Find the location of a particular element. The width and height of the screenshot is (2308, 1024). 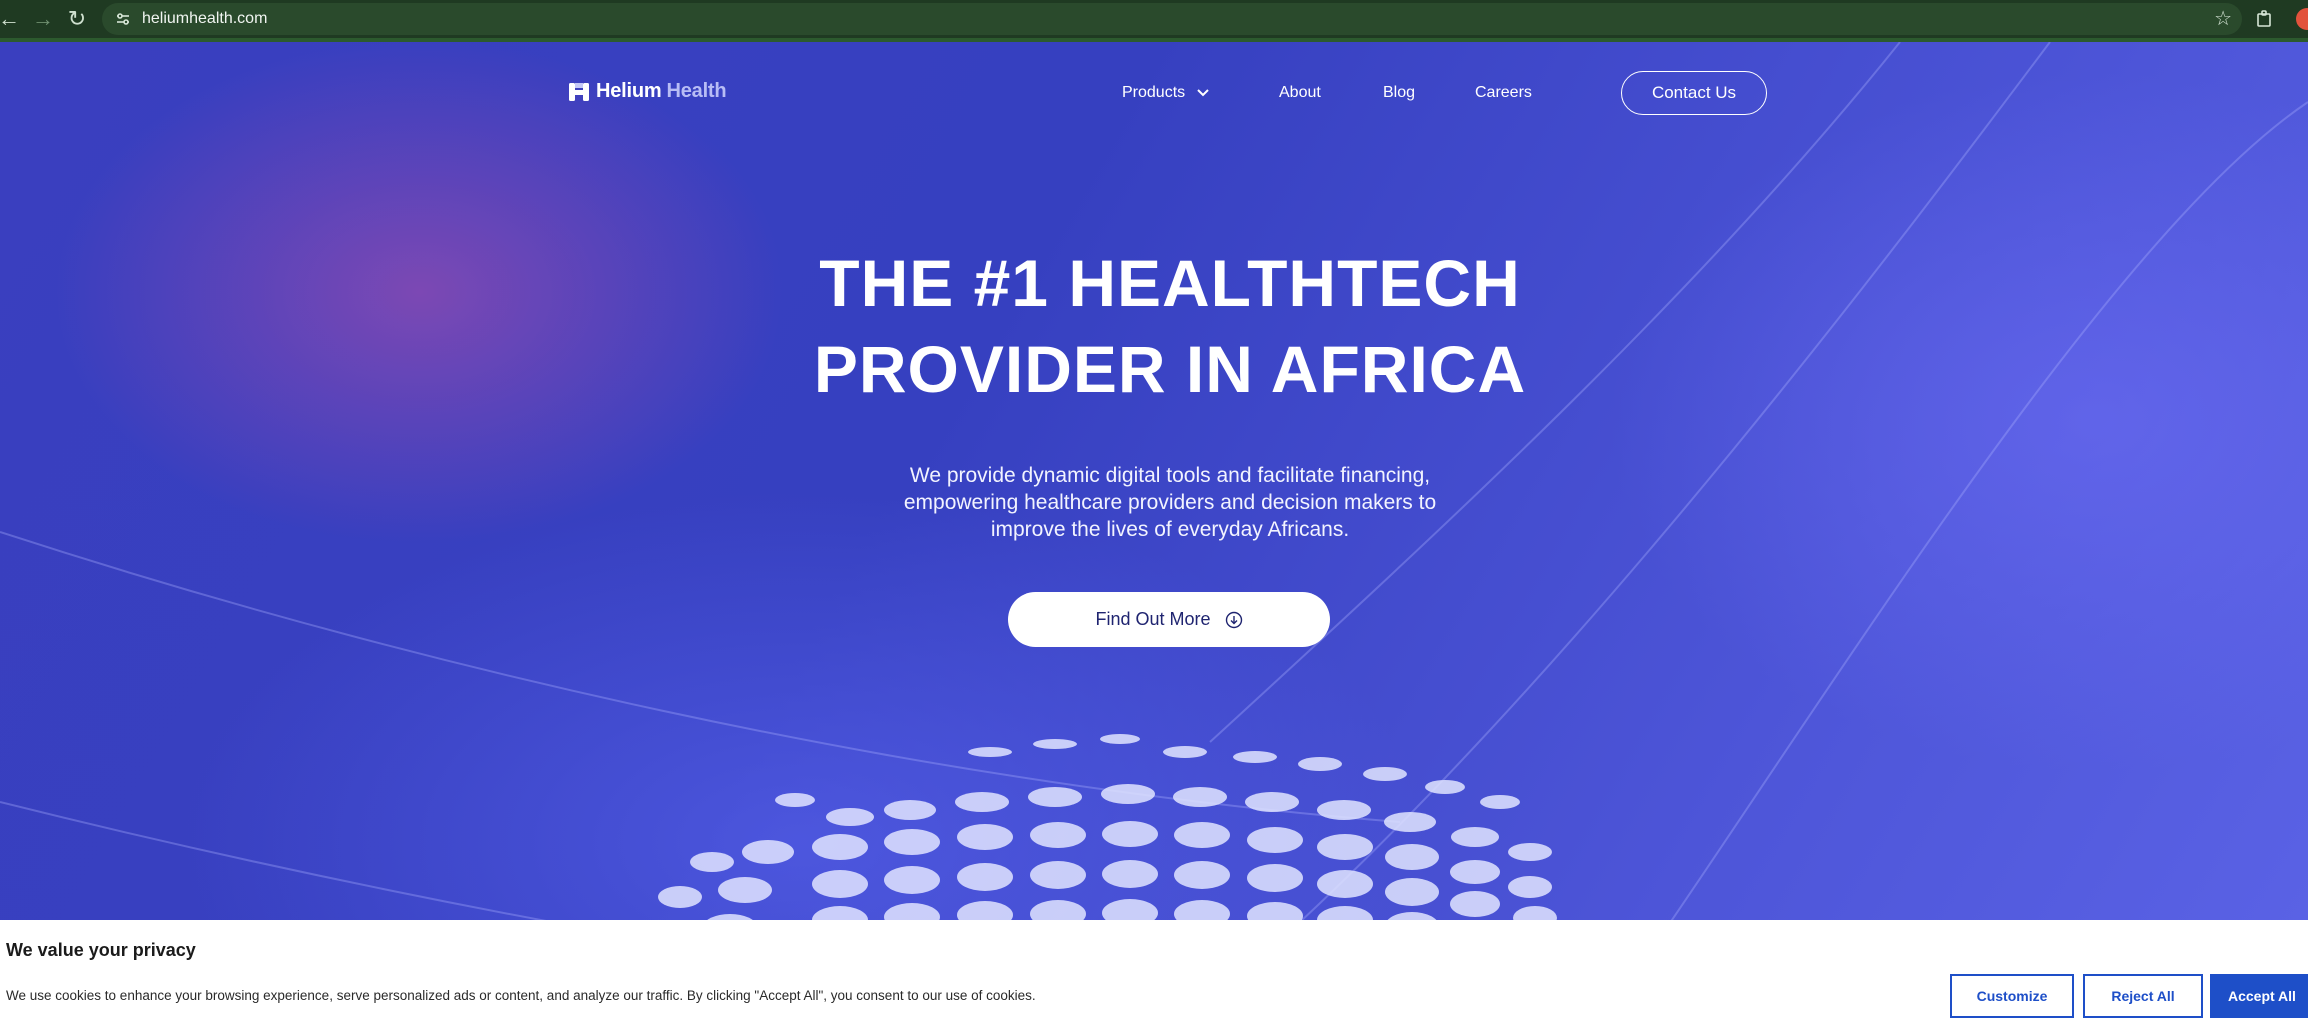

nav-about-label: About is located at coordinates (1300, 92).